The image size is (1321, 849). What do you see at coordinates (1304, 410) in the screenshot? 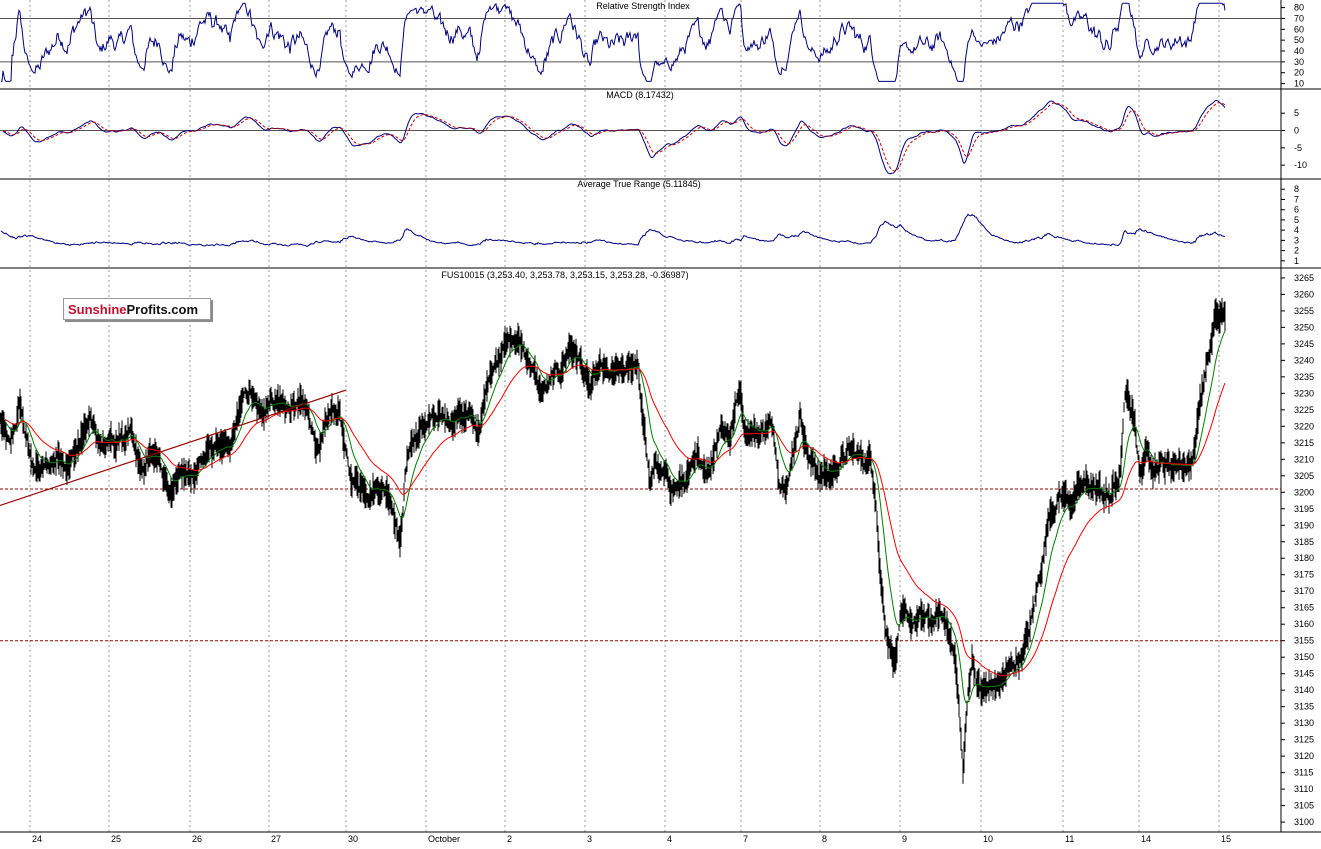
I see `y-tick-label: 3225` at bounding box center [1304, 410].